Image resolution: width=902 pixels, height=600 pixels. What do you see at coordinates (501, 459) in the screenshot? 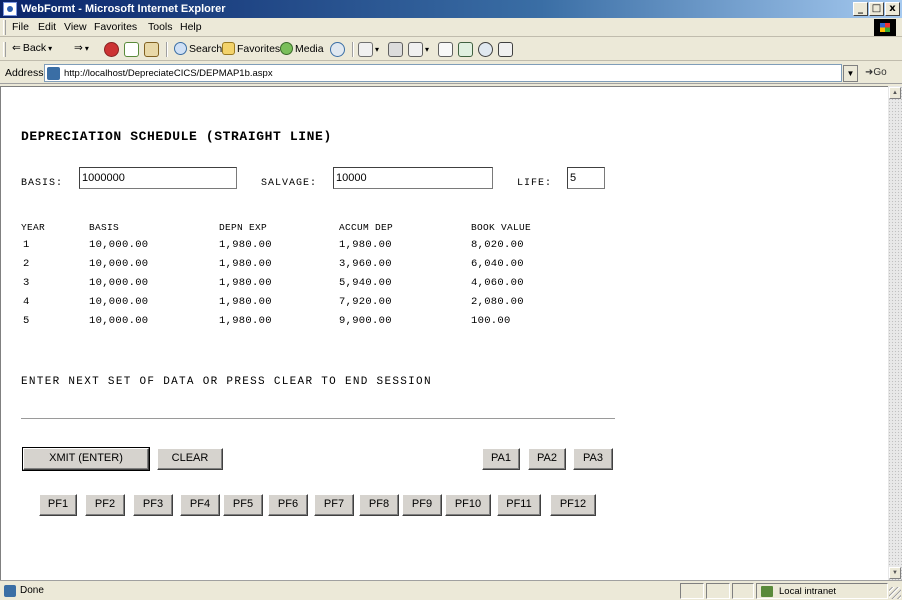
I see `pa1-button: PA1` at bounding box center [501, 459].